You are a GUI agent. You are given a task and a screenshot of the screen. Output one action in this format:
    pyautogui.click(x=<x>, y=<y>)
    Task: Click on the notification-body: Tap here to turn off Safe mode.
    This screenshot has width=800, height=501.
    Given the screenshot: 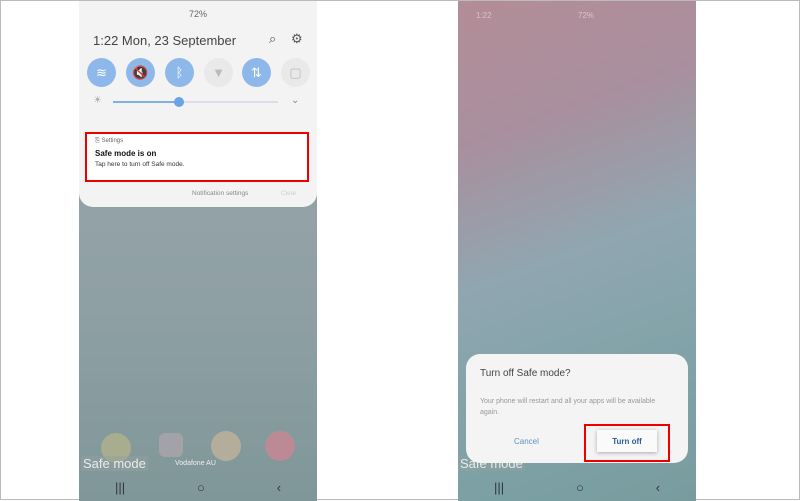 What is the action you would take?
    pyautogui.click(x=140, y=164)
    